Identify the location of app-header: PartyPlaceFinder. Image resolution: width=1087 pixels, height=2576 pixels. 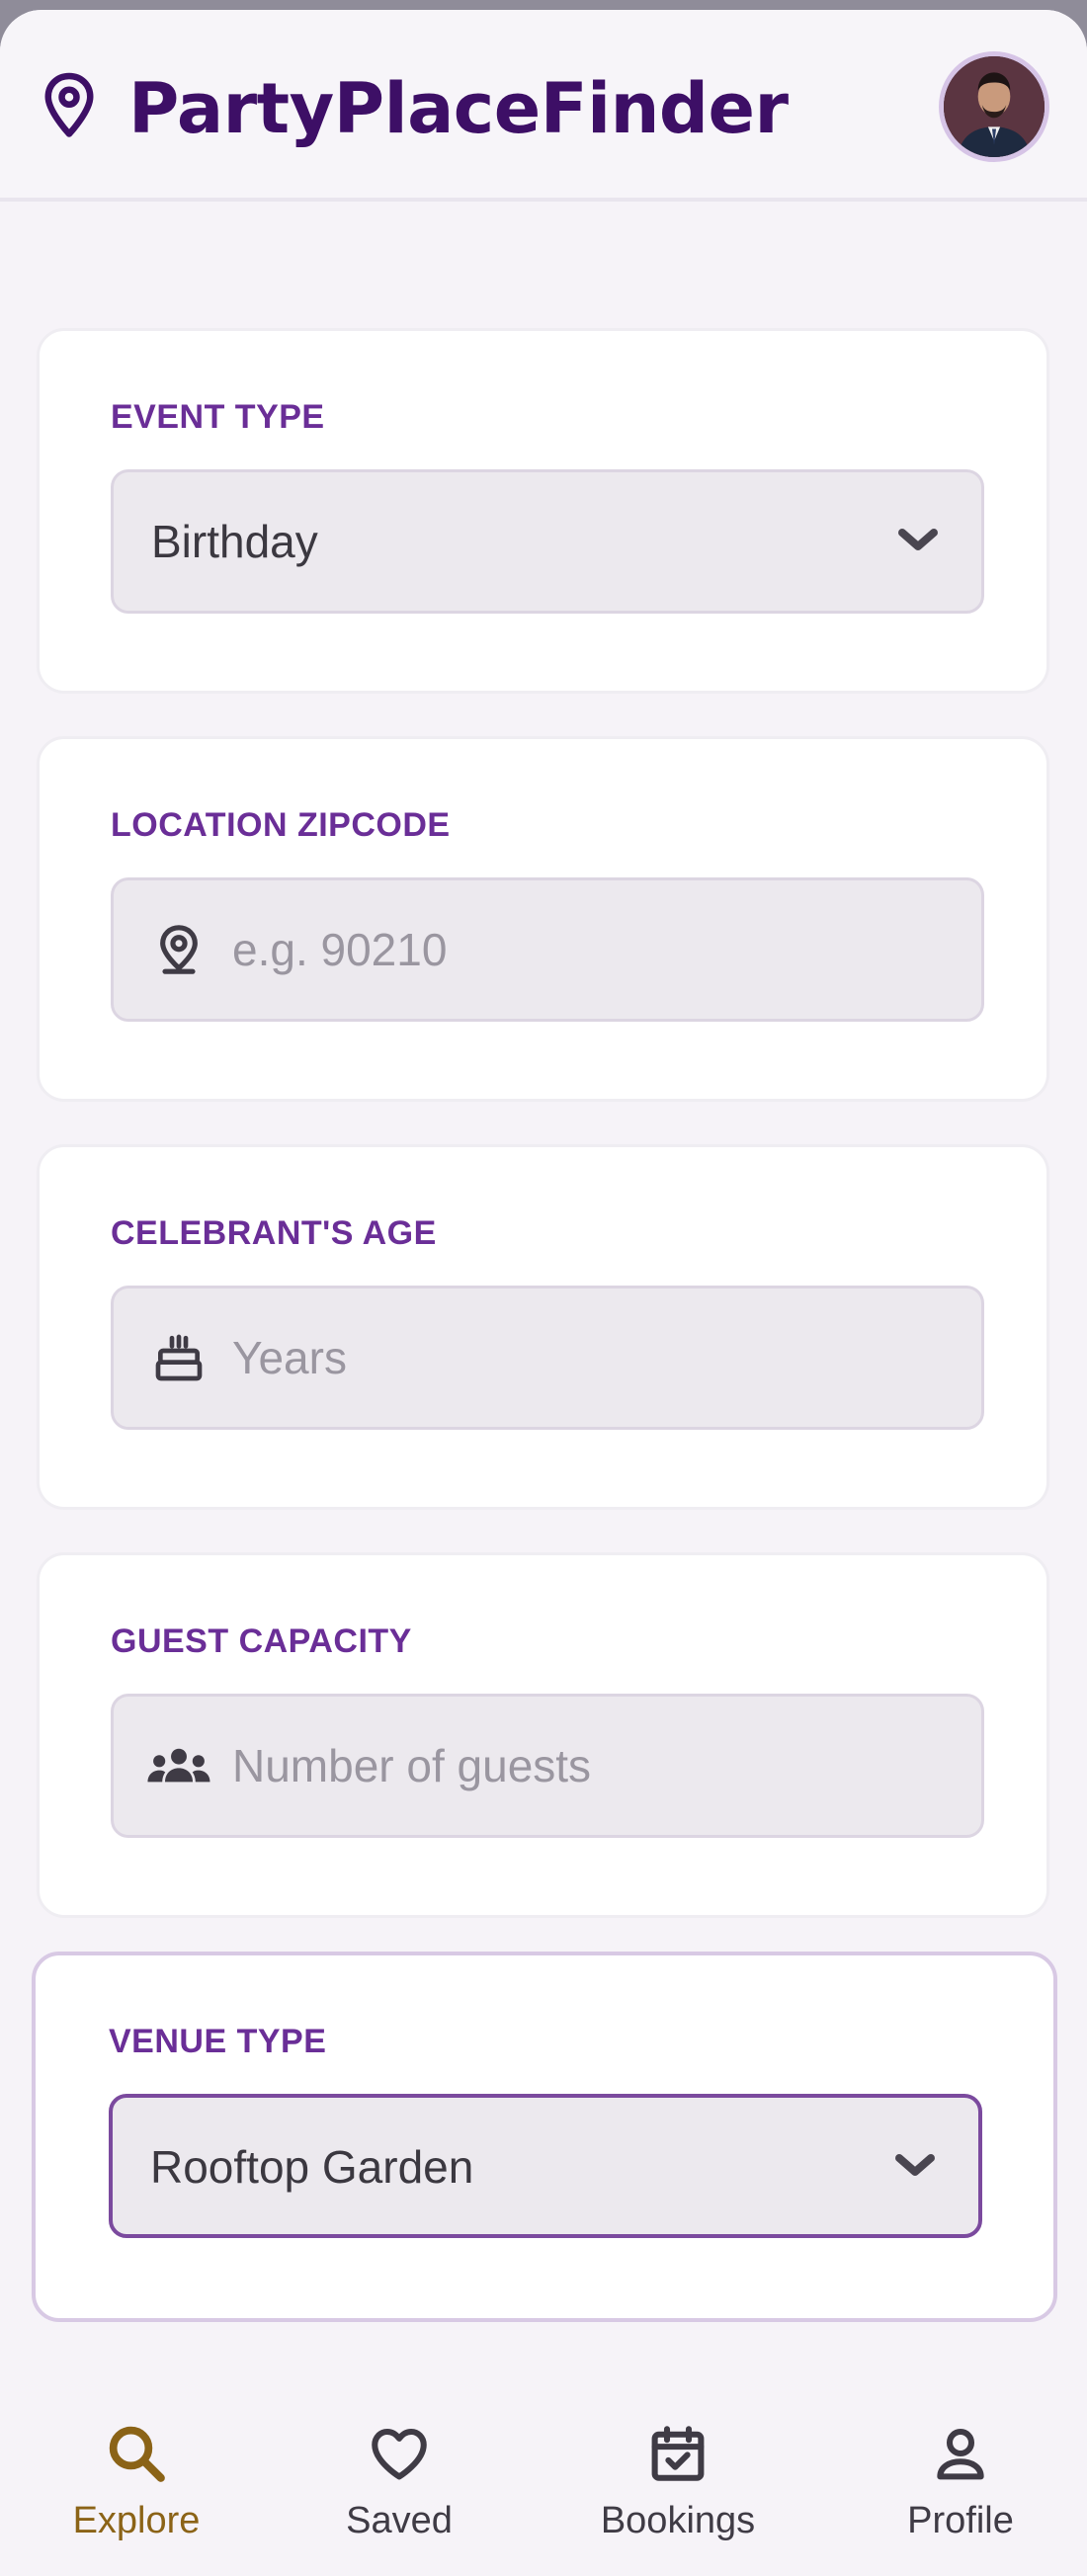
(543, 106).